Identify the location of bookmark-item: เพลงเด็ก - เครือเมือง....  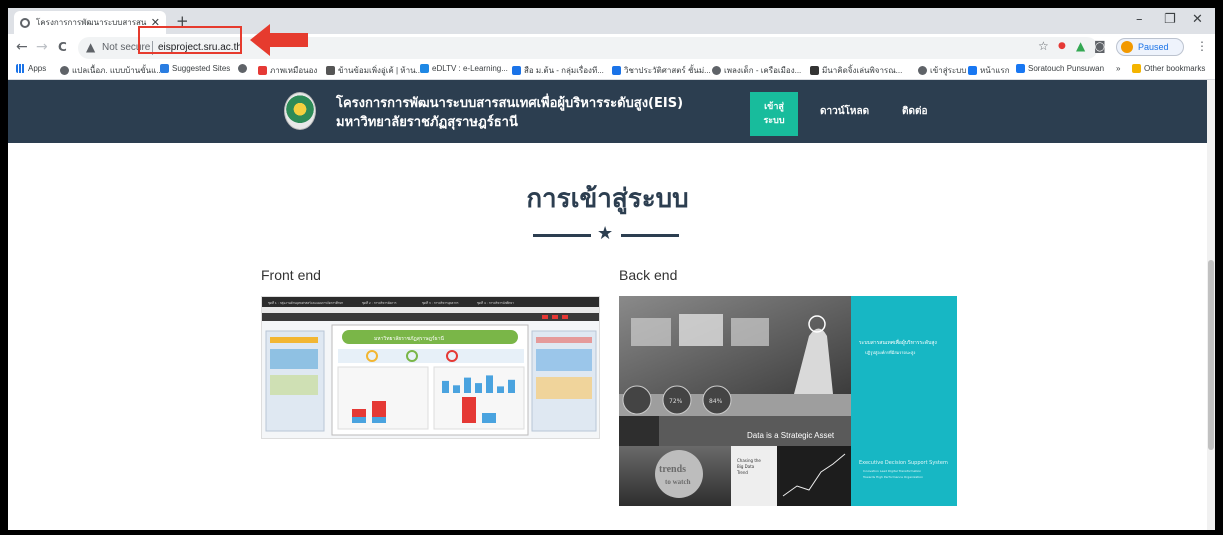
(756, 70).